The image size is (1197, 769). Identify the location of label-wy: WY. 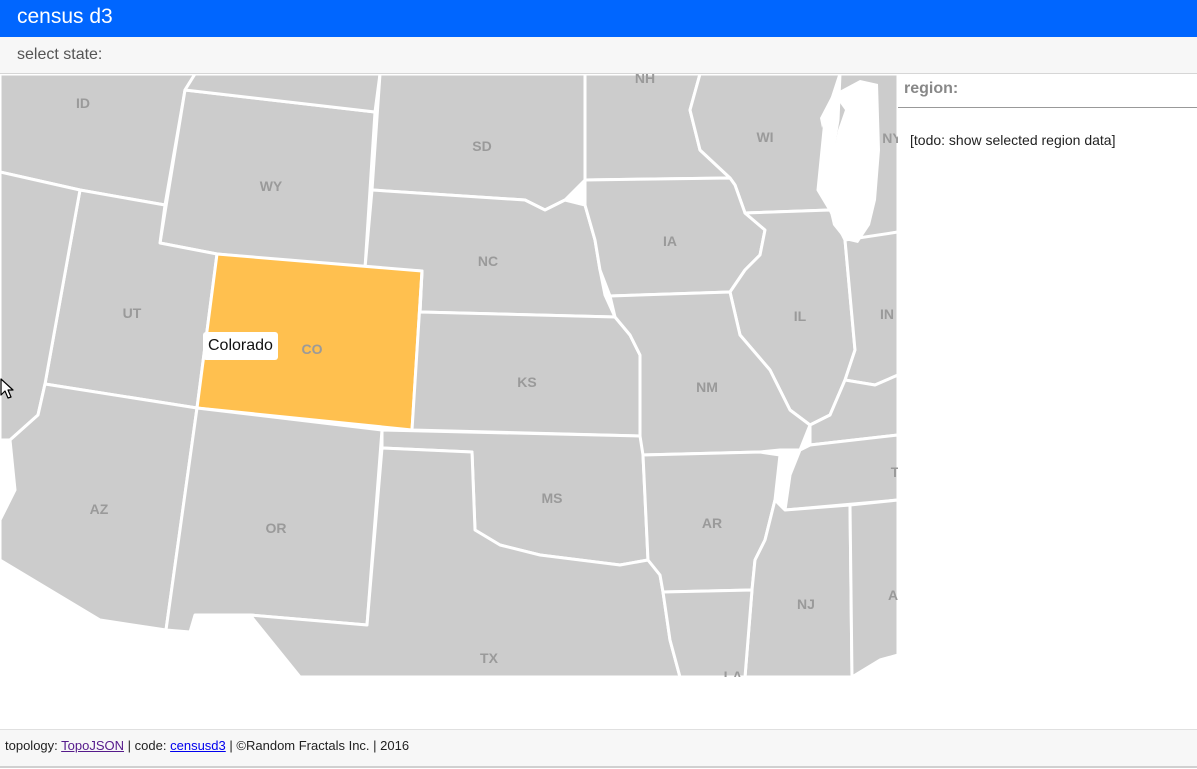
(271, 186).